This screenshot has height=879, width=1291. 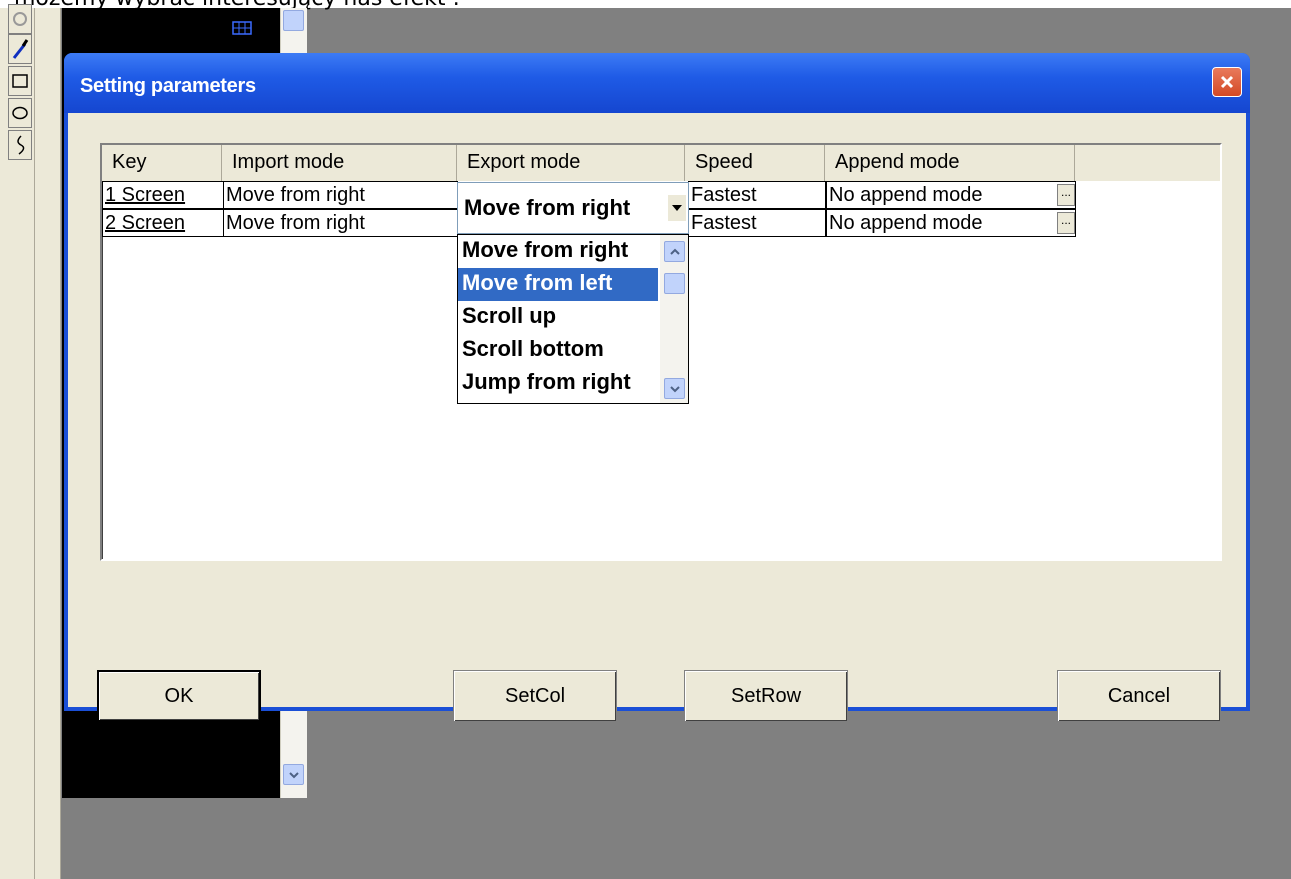 What do you see at coordinates (179, 696) in the screenshot?
I see `ok-button: OK` at bounding box center [179, 696].